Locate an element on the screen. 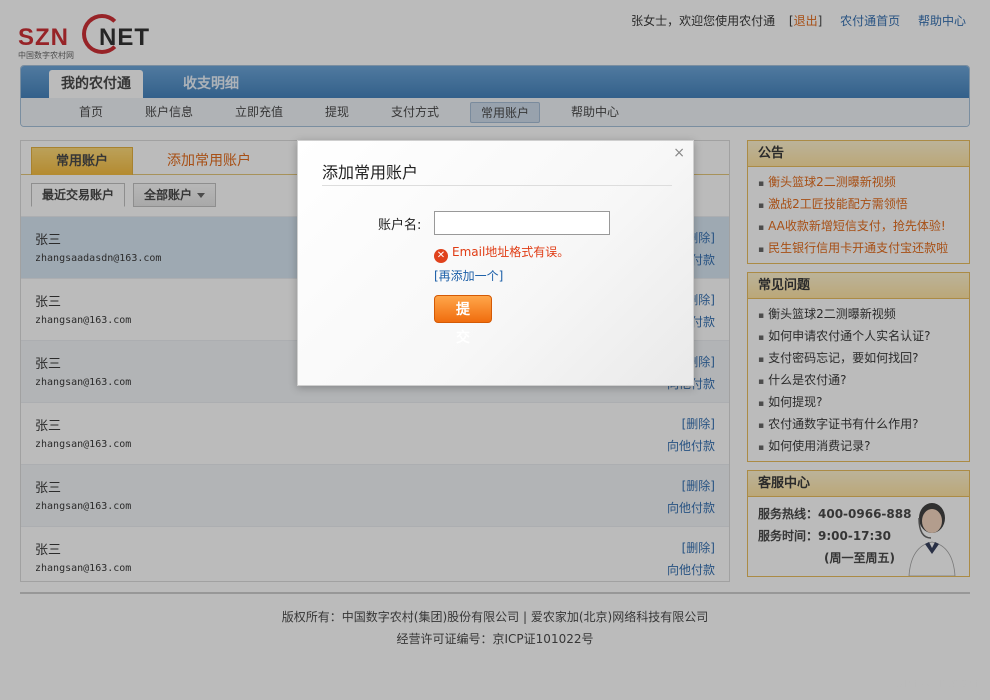 Image resolution: width=990 pixels, height=700 pixels. dialog-divider is located at coordinates (497, 185).